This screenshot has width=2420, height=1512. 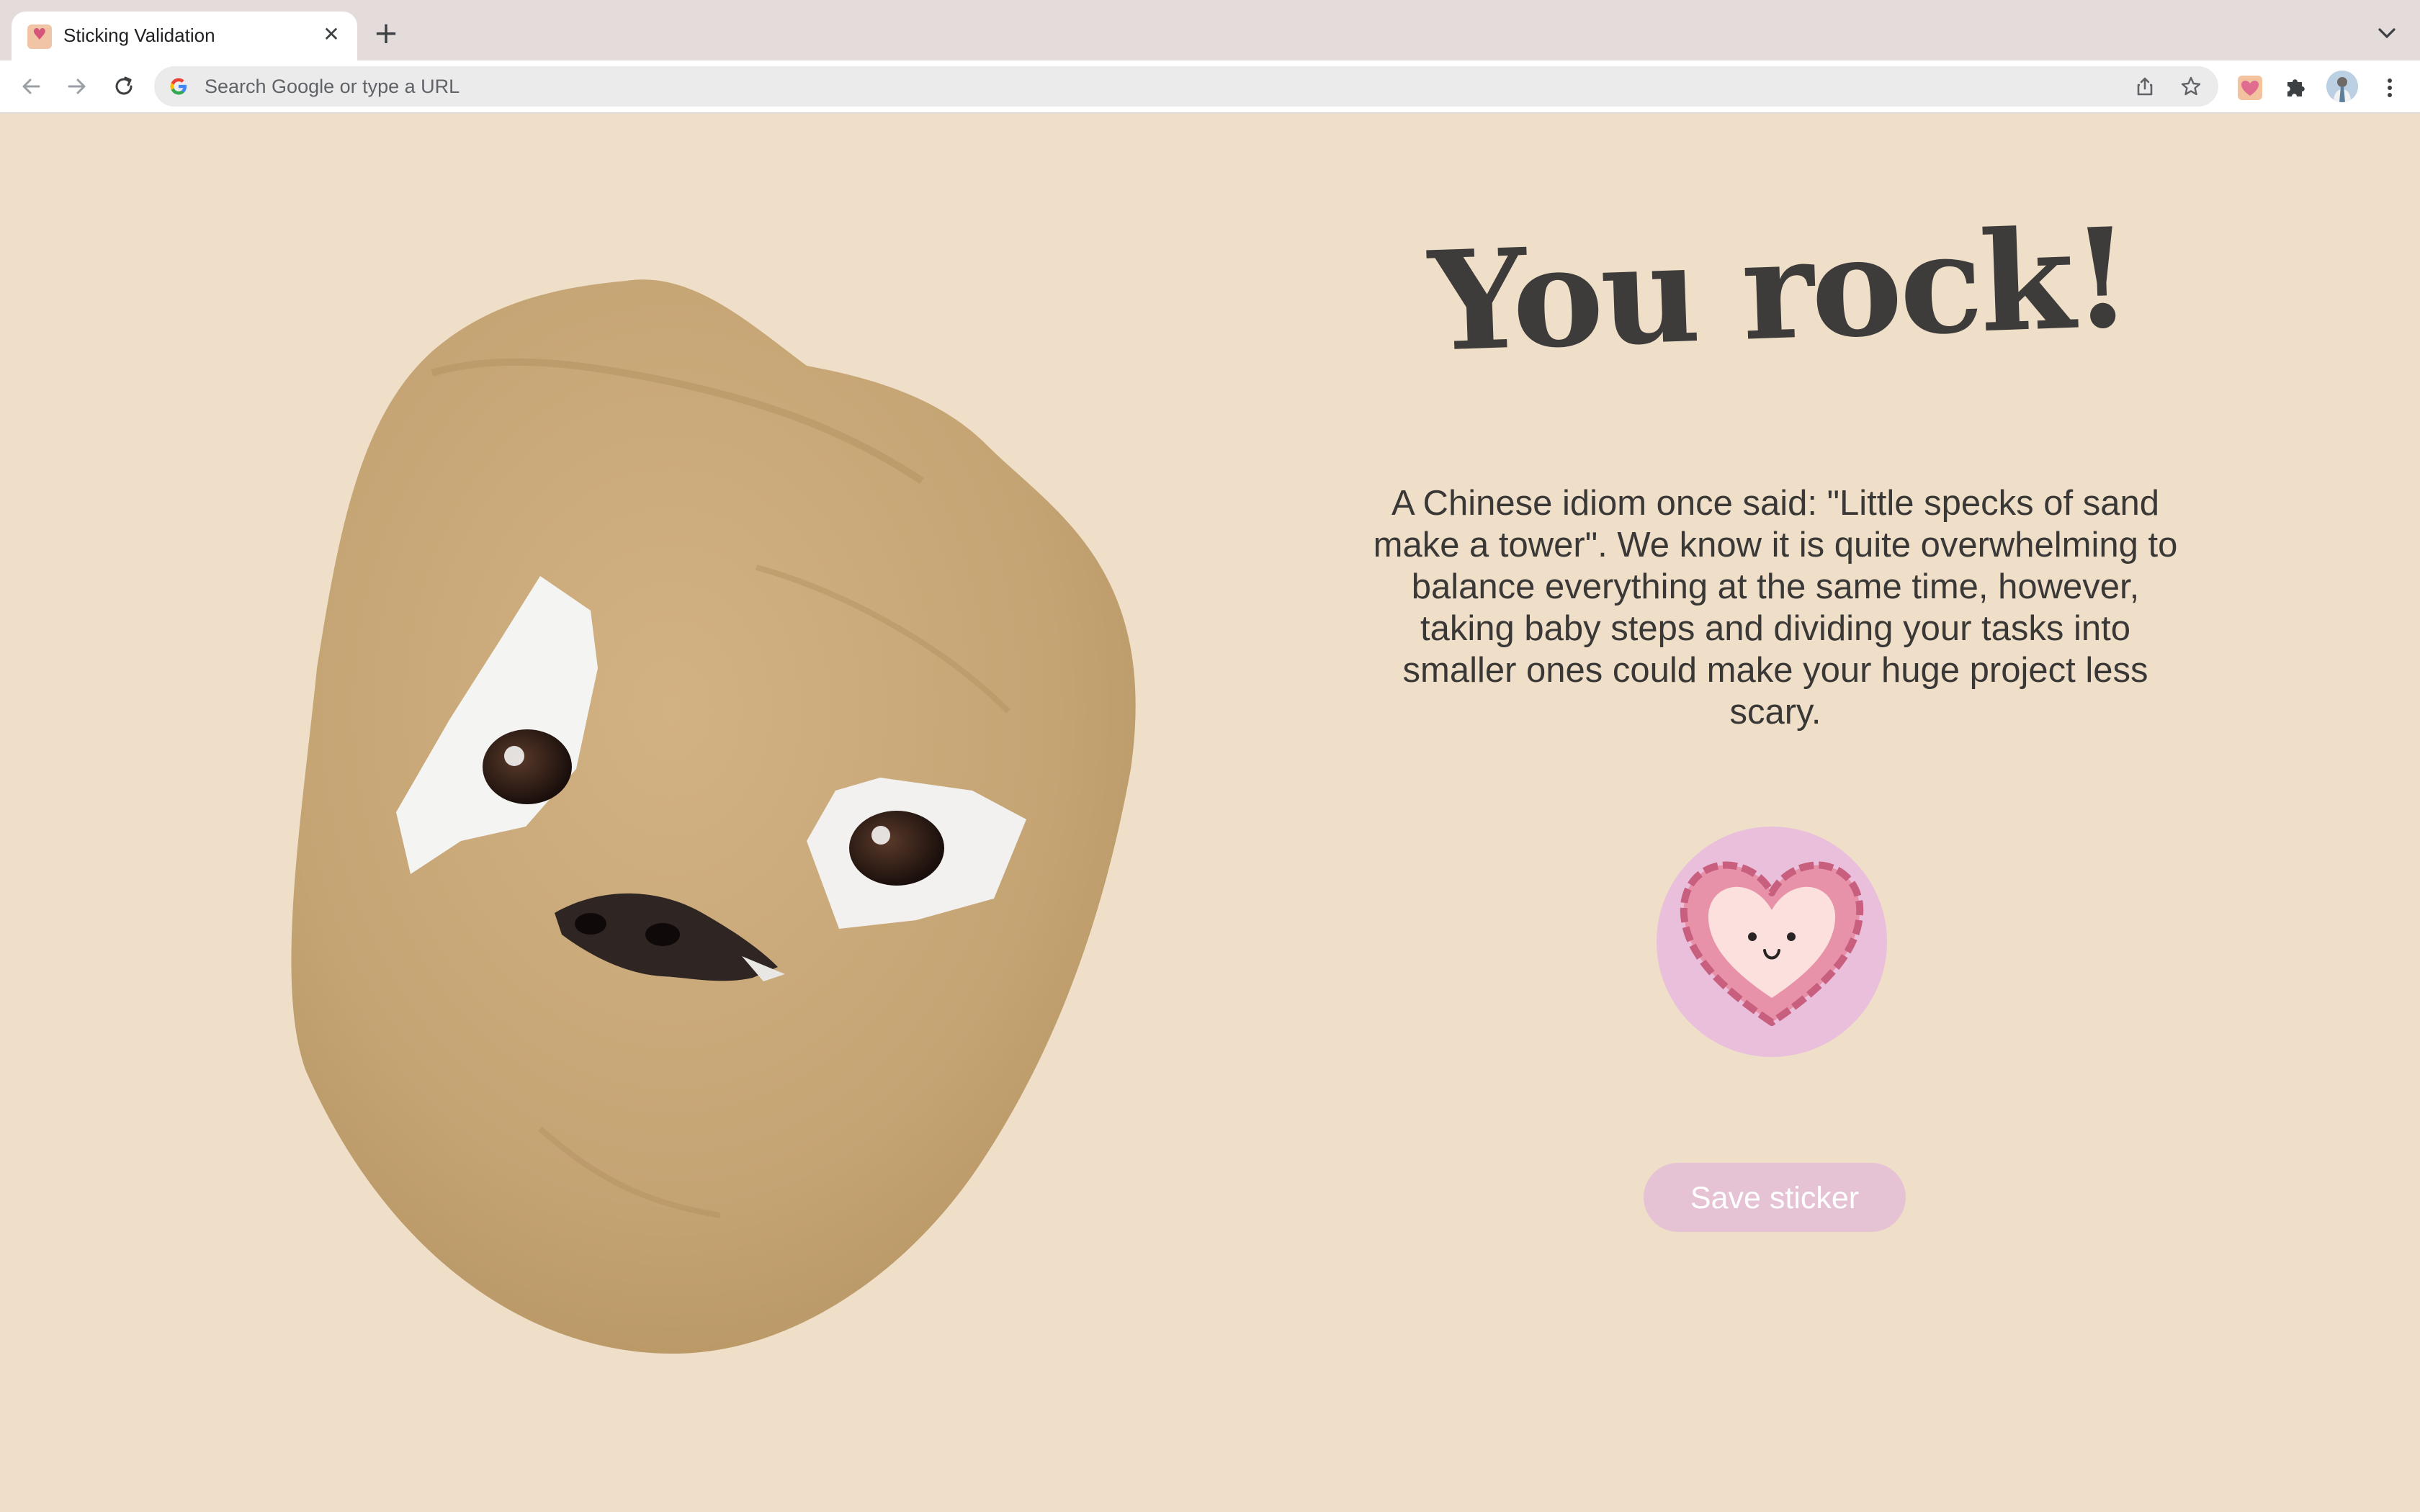 I want to click on browser-toolbar: Search Google or type a URL, so click(x=1210, y=87).